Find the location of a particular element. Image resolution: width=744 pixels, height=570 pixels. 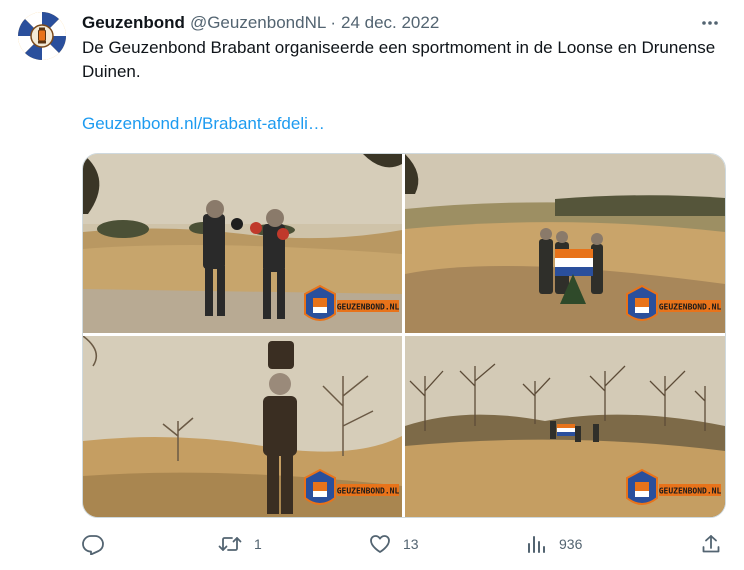

action-bar: 1 13 936 is located at coordinates (402, 544).